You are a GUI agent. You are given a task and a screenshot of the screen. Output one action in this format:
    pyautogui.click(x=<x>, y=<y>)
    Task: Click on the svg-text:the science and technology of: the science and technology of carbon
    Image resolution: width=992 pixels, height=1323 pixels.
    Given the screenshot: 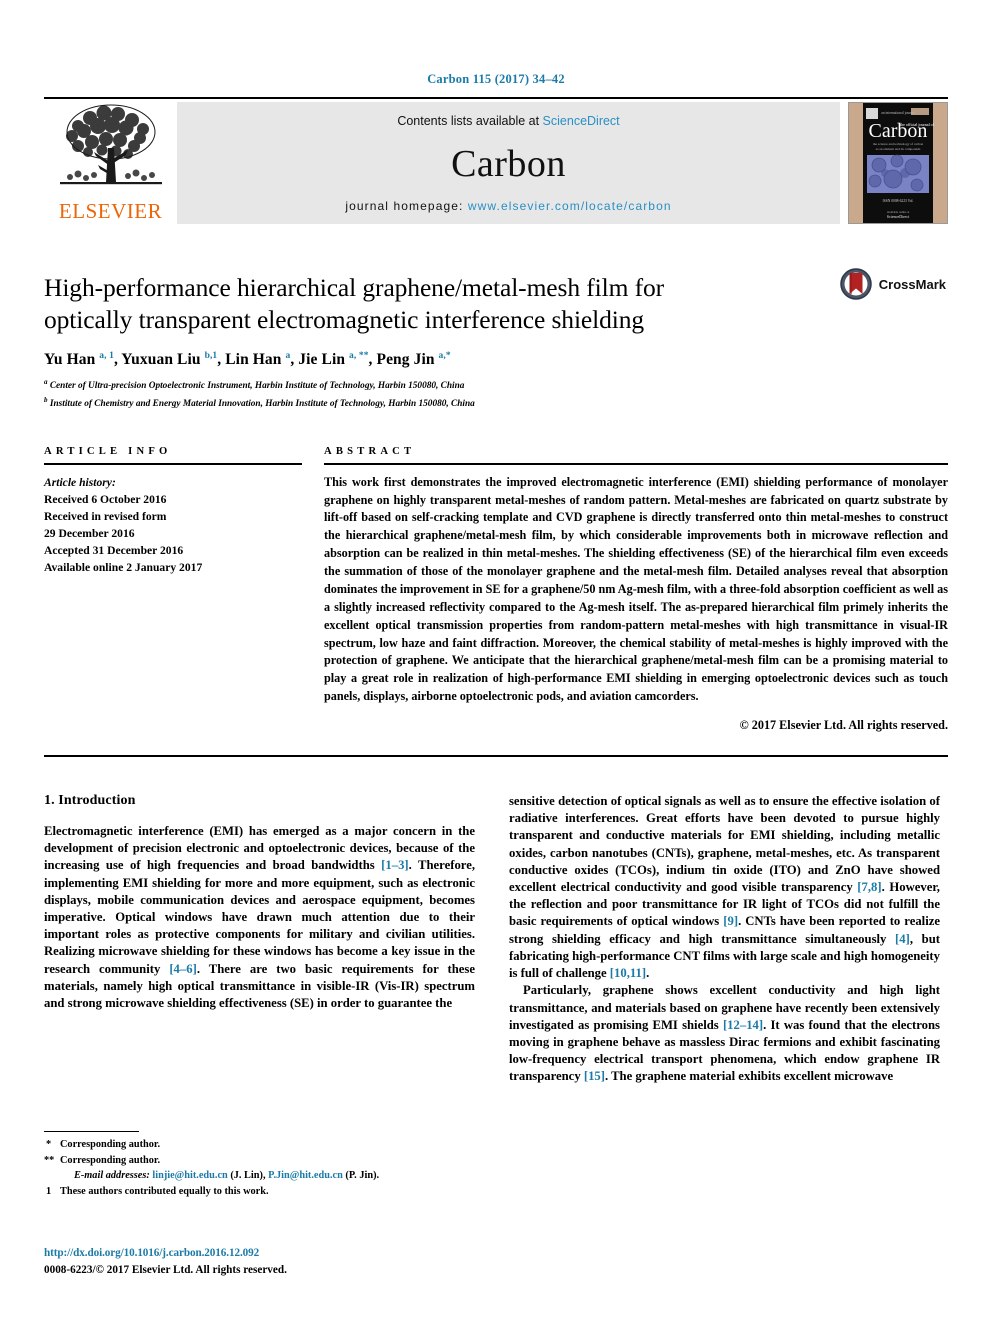 What is the action you would take?
    pyautogui.click(x=898, y=144)
    